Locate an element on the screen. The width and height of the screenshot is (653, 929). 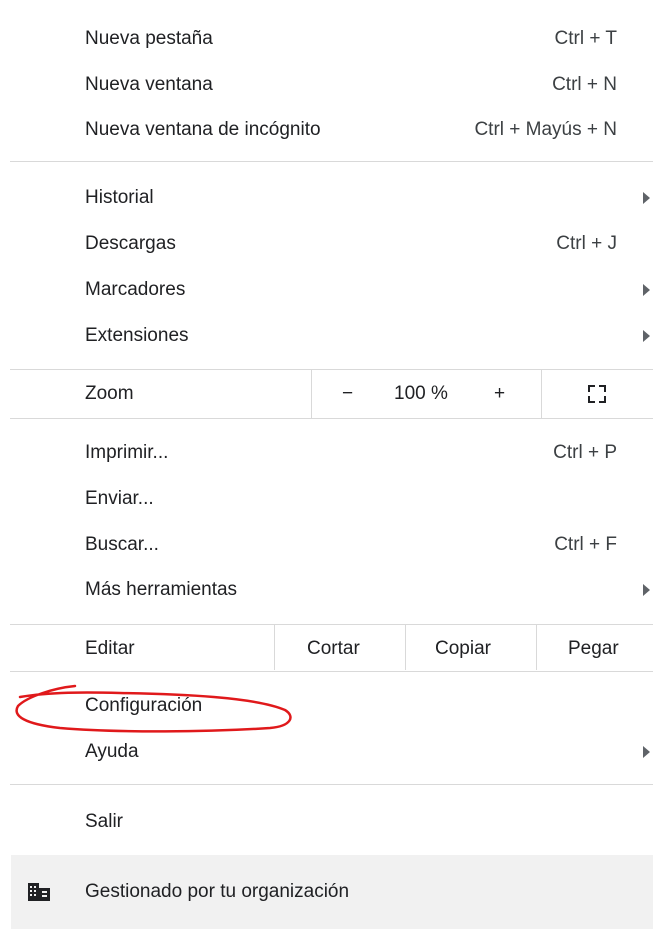
zoom-label: Zoom is located at coordinates (109, 393).